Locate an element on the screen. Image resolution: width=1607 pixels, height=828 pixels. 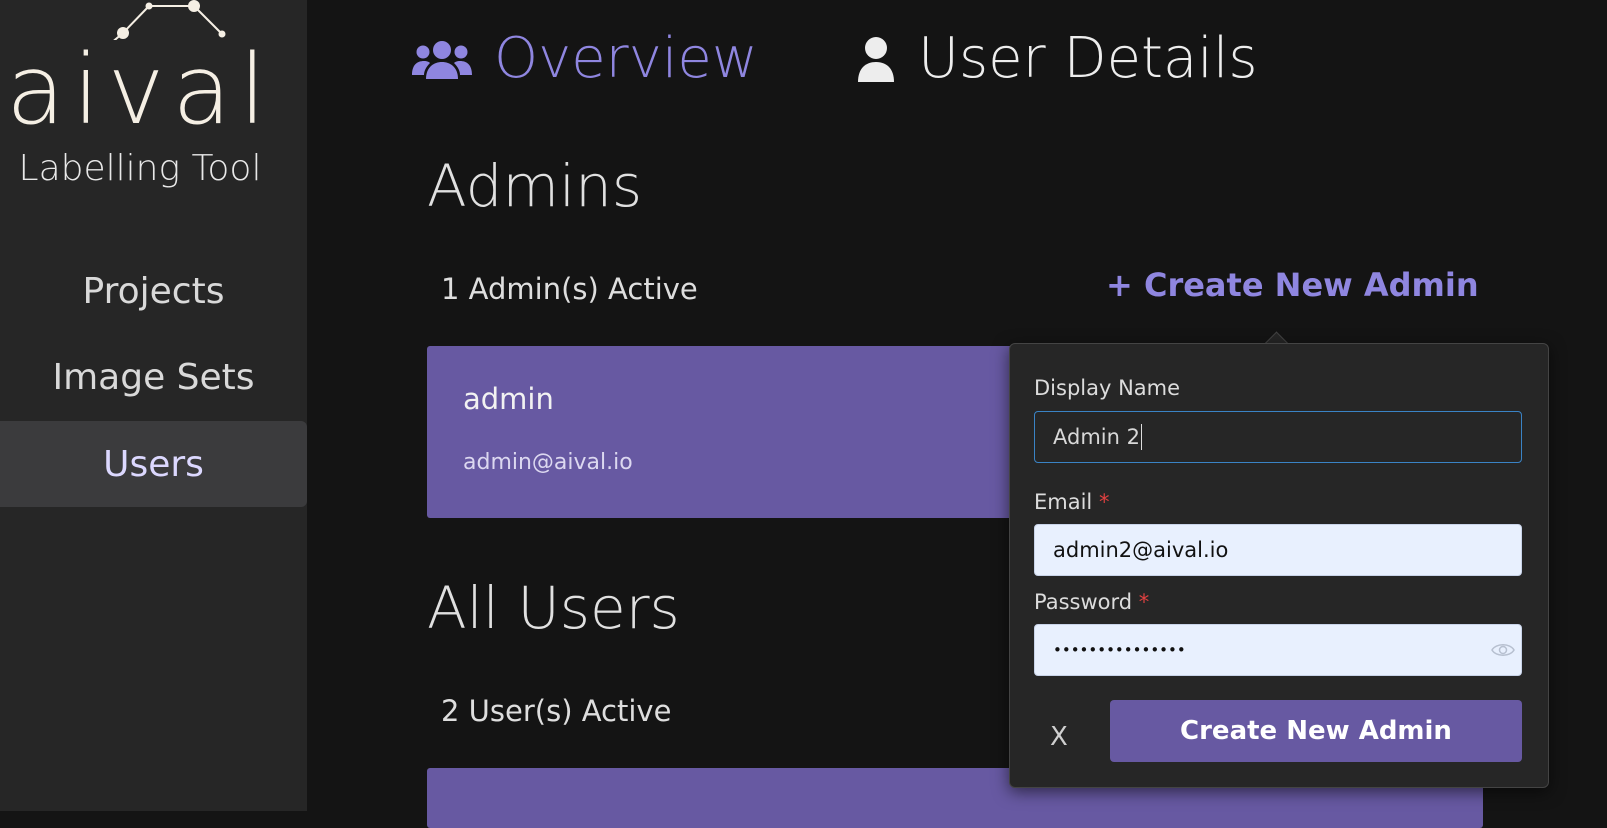
users-icon is located at coordinates (442, 59).